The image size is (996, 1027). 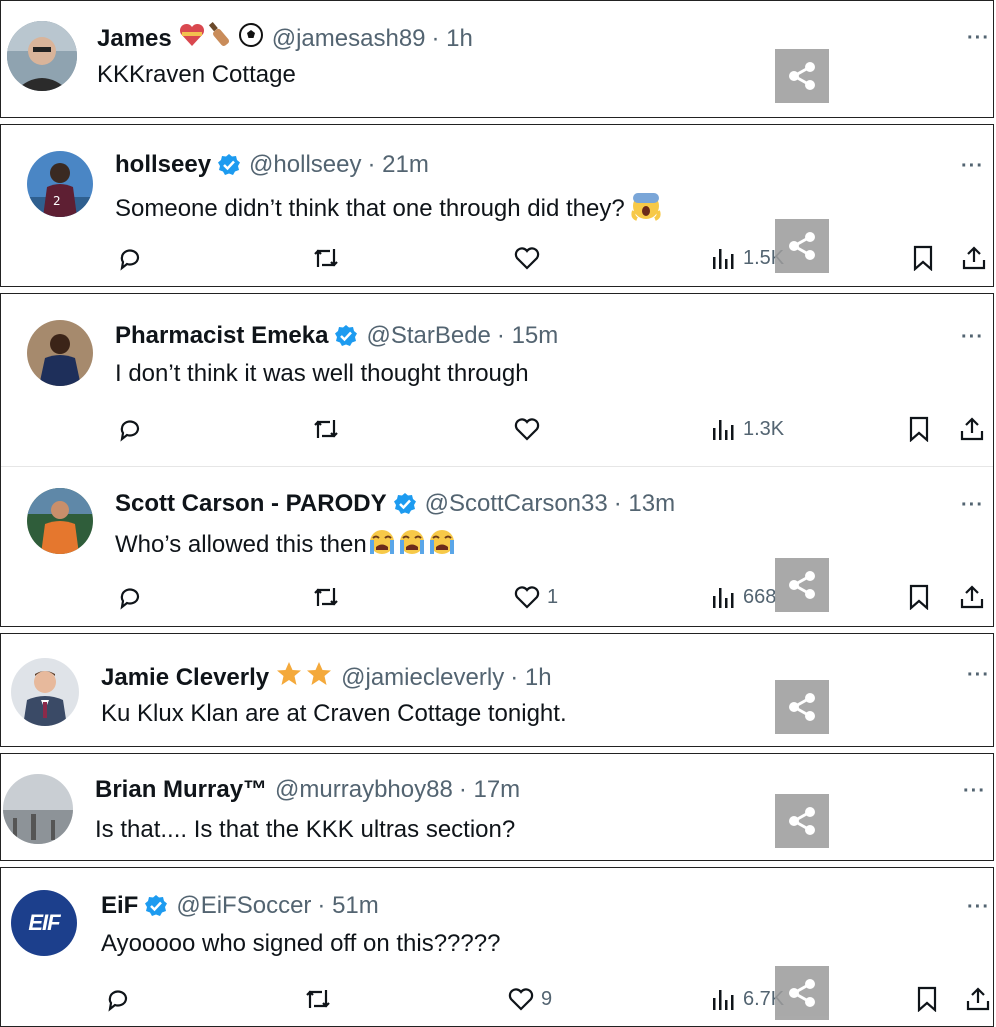 What do you see at coordinates (305, 165) in the screenshot?
I see `user-handle: @hollseey` at bounding box center [305, 165].